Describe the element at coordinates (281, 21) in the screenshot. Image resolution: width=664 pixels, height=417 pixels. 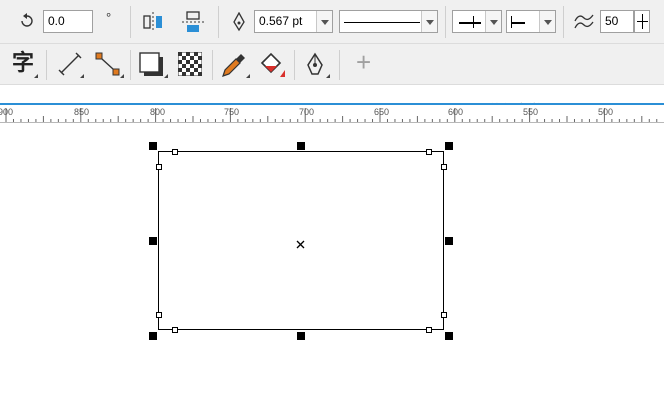
I see `outline-width-value: 0.567 pt` at that location.